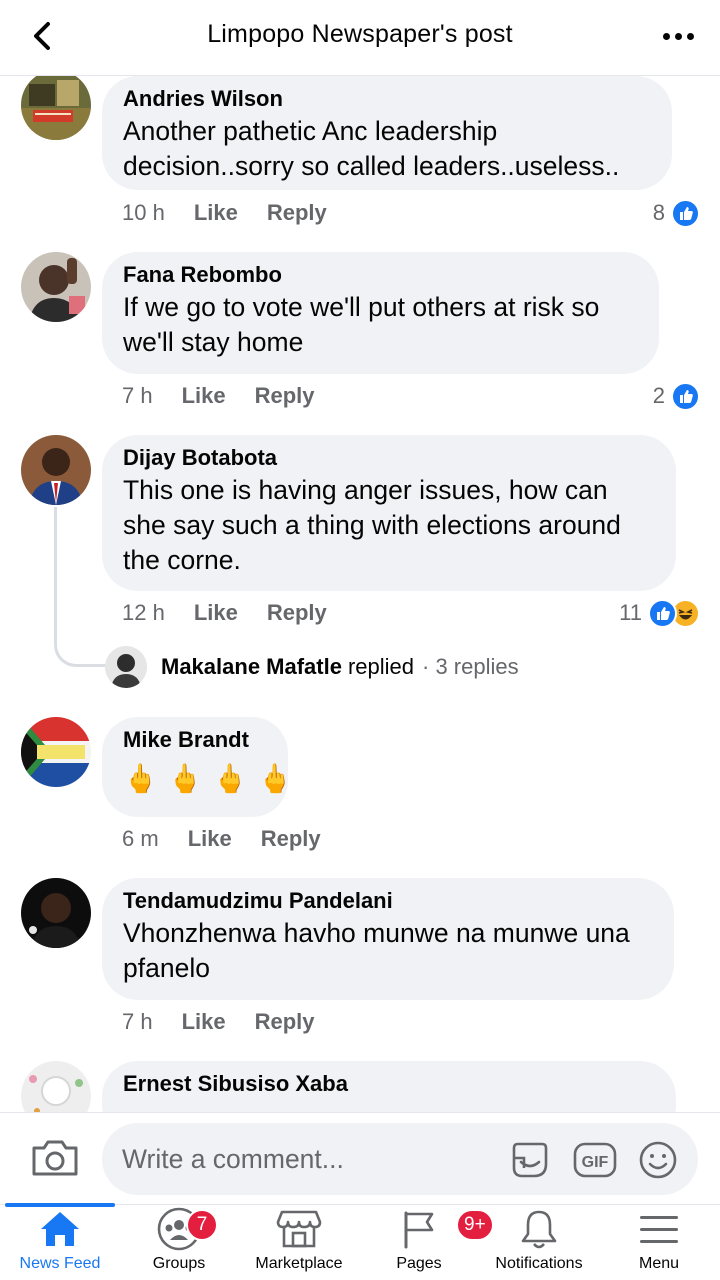 This screenshot has height=1280, width=720. I want to click on emoji-button, so click(658, 1160).